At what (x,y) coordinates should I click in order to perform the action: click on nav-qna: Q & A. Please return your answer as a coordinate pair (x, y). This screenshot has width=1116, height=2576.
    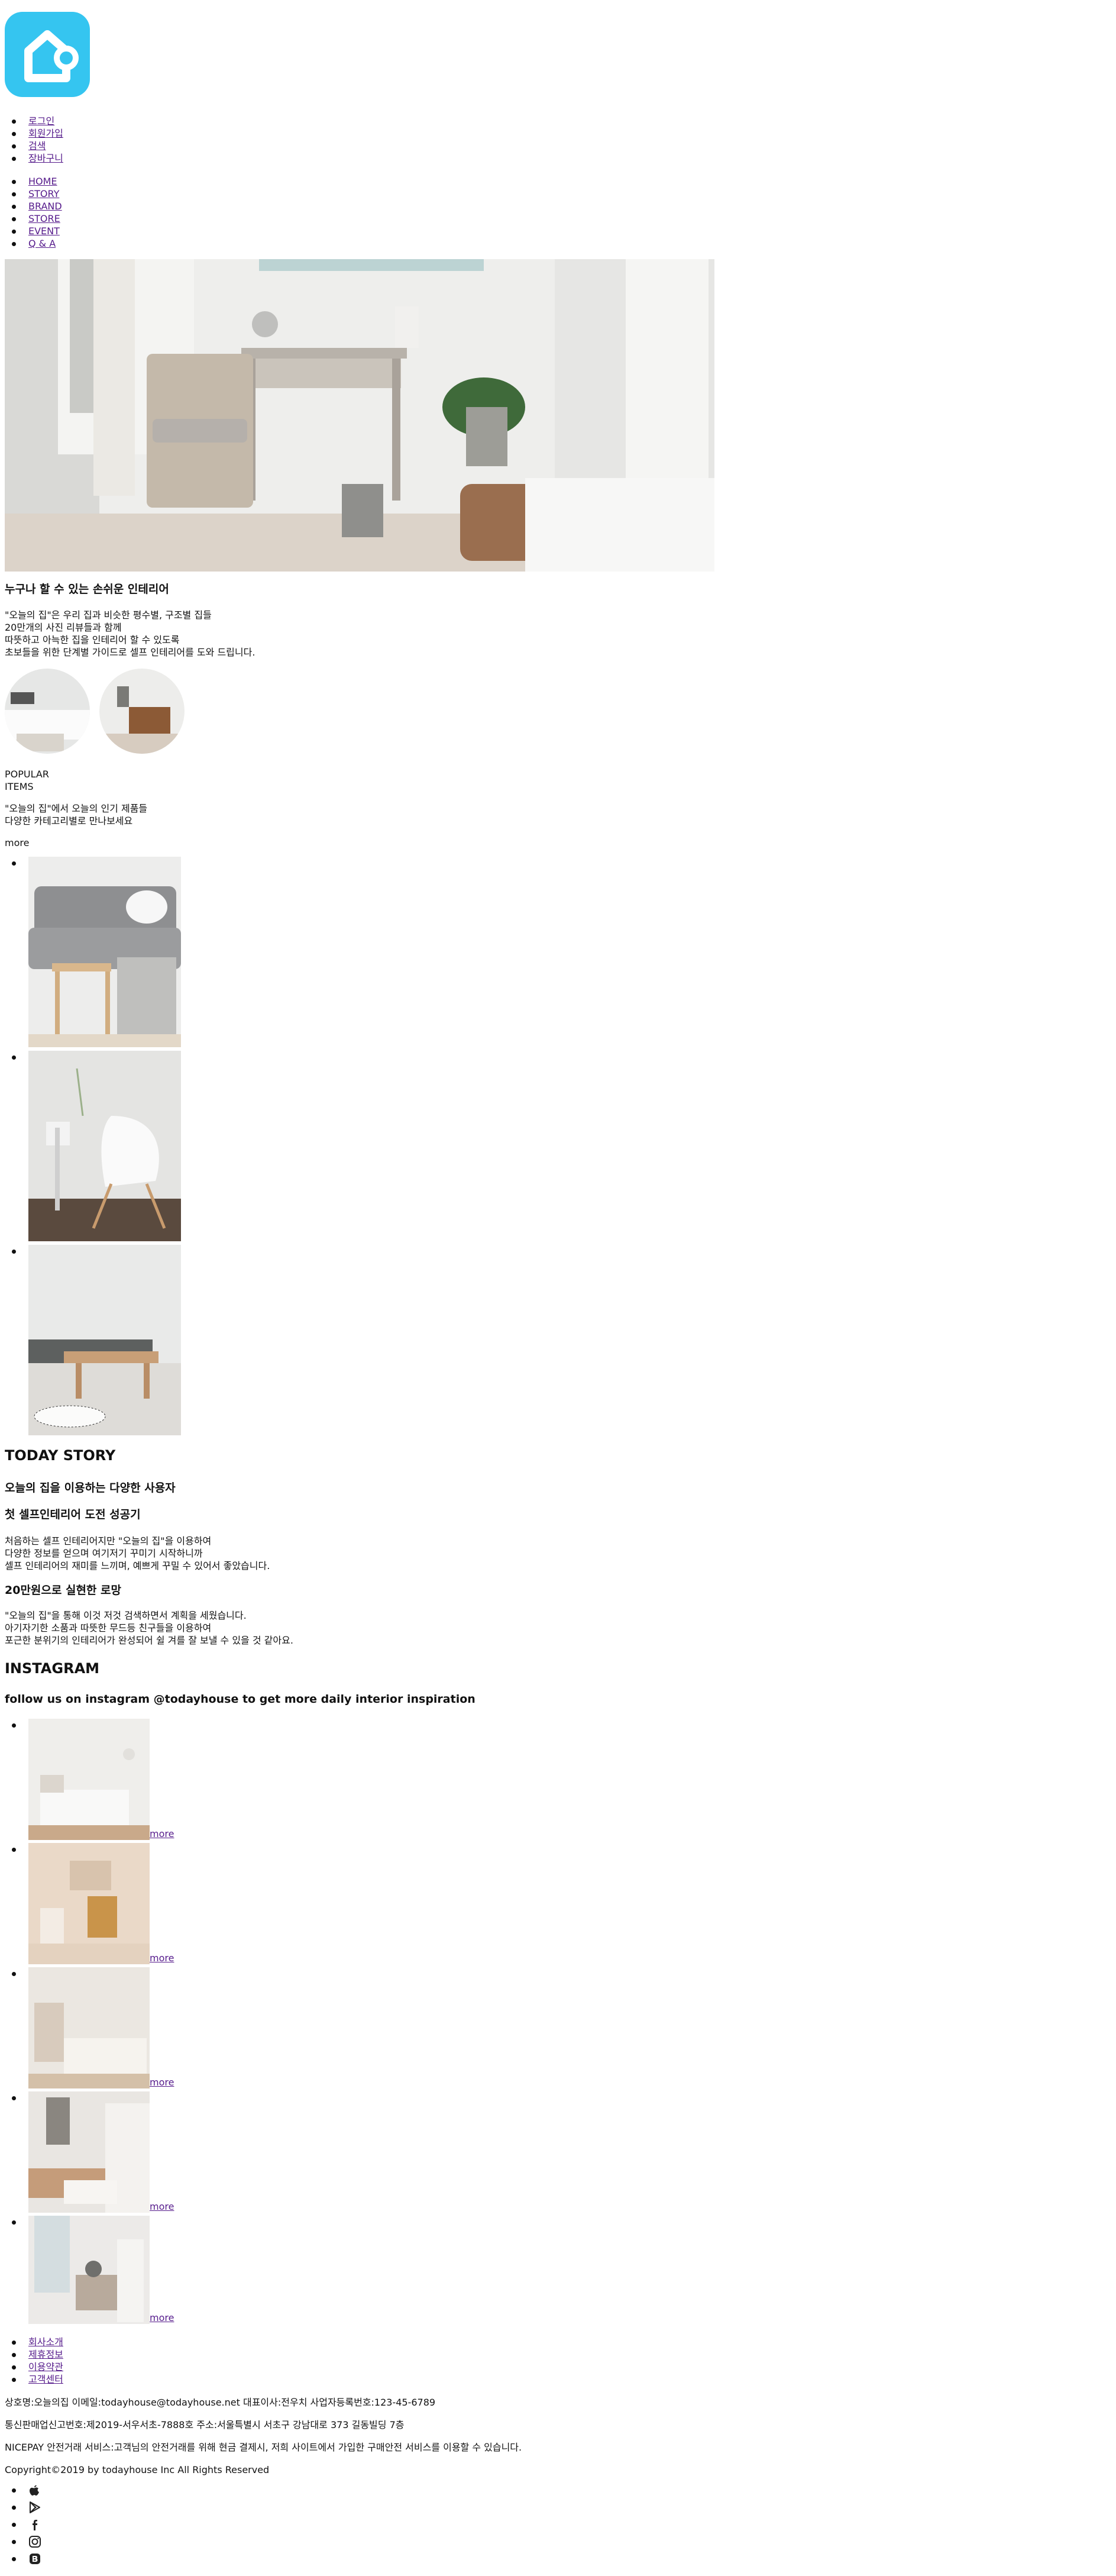
    Looking at the image, I should click on (42, 243).